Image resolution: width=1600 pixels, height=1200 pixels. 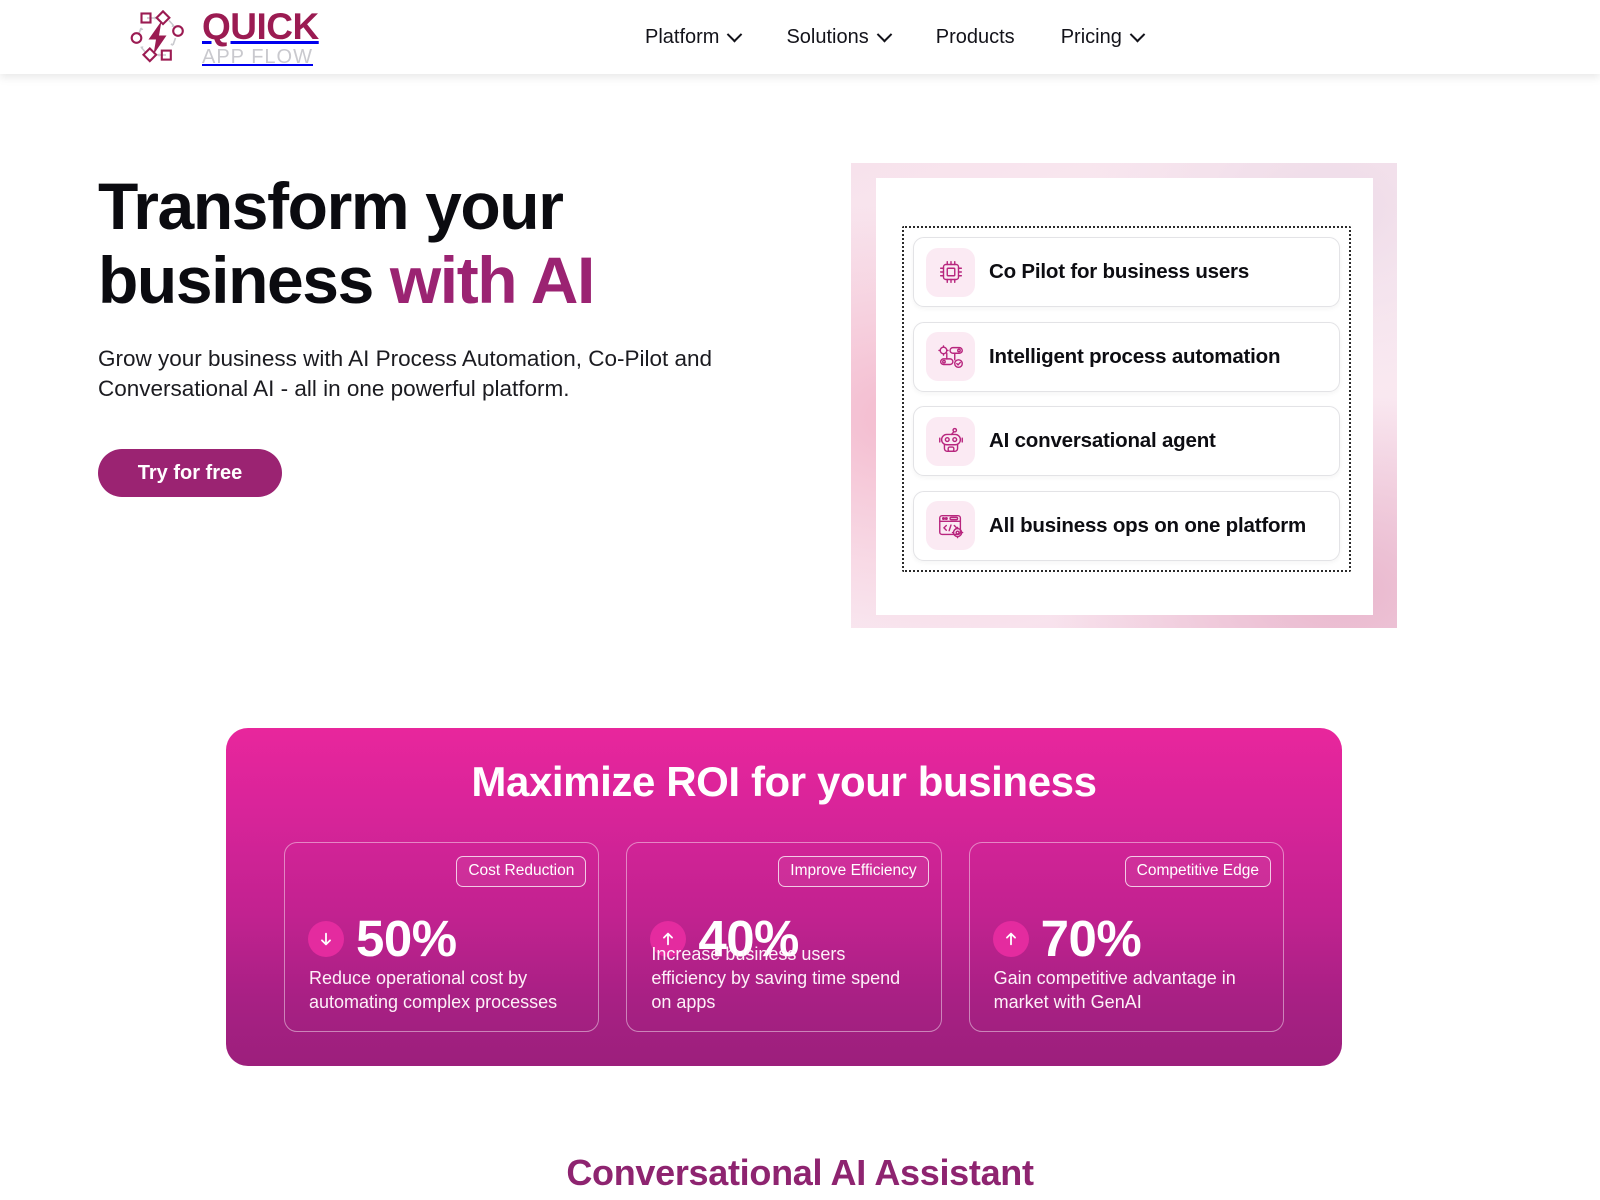 I want to click on roi-figure: 50%, so click(x=382, y=938).